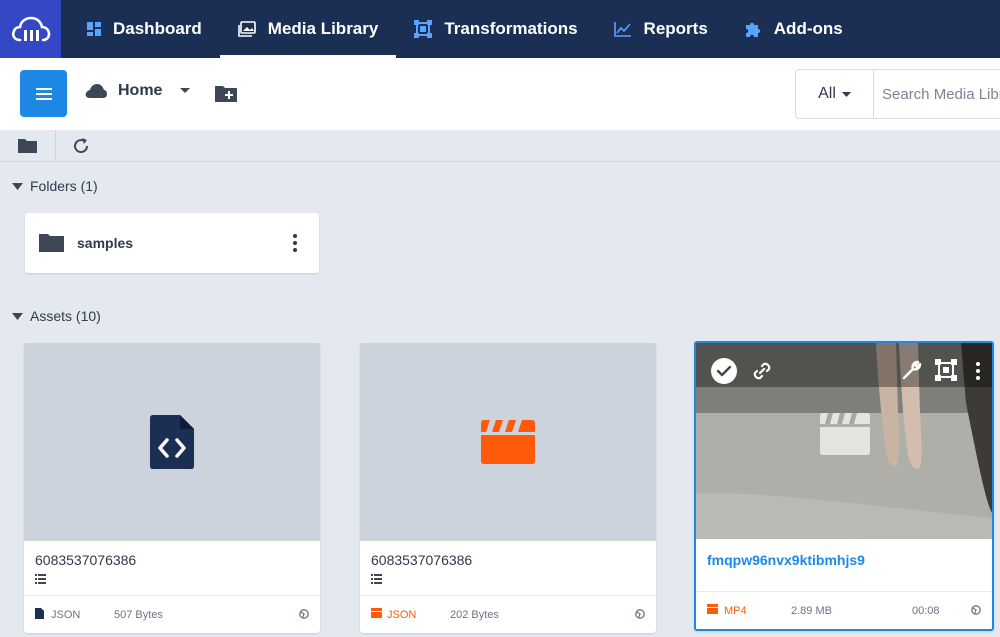 The height and width of the screenshot is (637, 1000). Describe the element at coordinates (724, 371) in the screenshot. I see `check-circle-icon` at that location.